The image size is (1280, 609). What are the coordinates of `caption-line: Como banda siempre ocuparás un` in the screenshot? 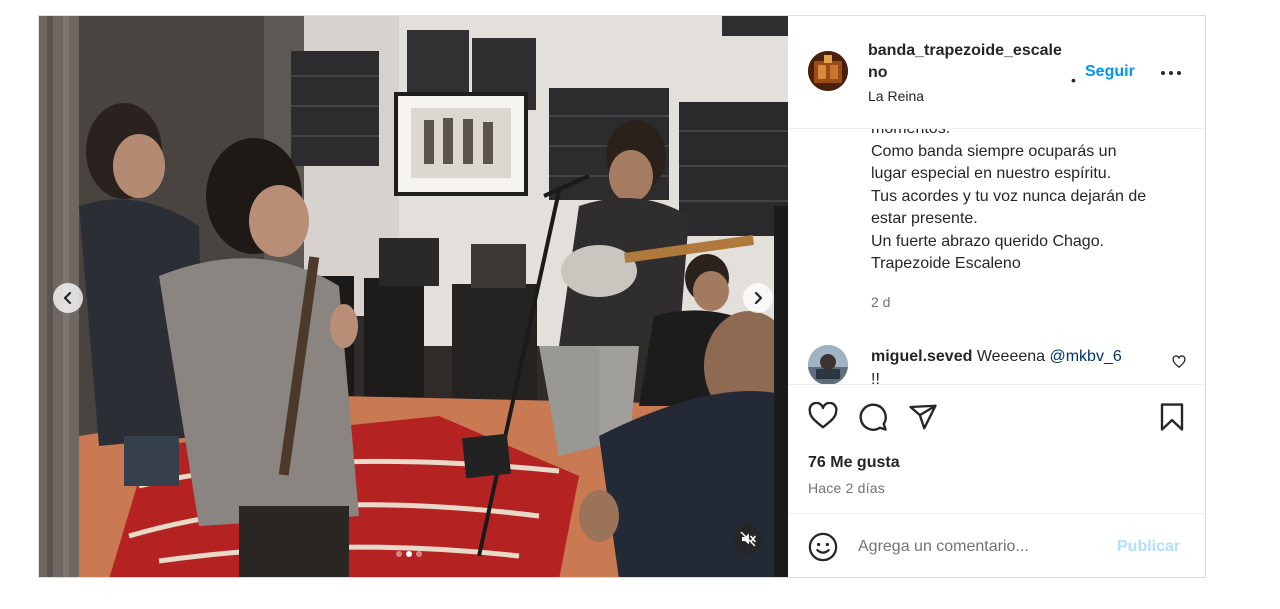 It's located at (994, 151).